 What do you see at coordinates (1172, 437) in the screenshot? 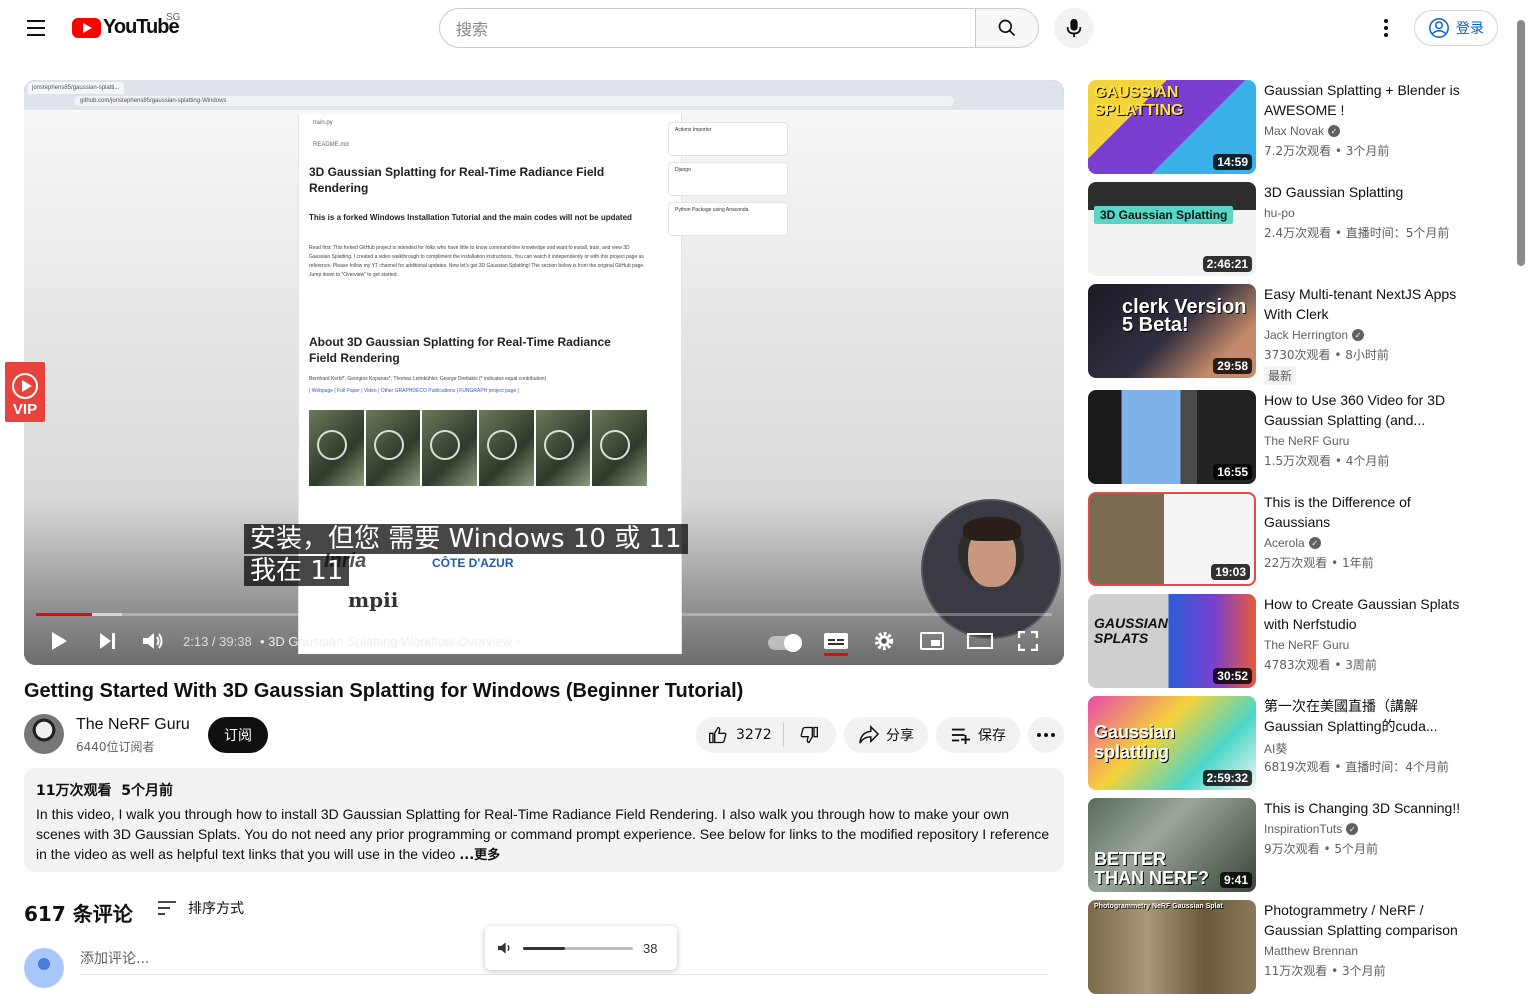
I see `video-thumbnail: 16:55` at bounding box center [1172, 437].